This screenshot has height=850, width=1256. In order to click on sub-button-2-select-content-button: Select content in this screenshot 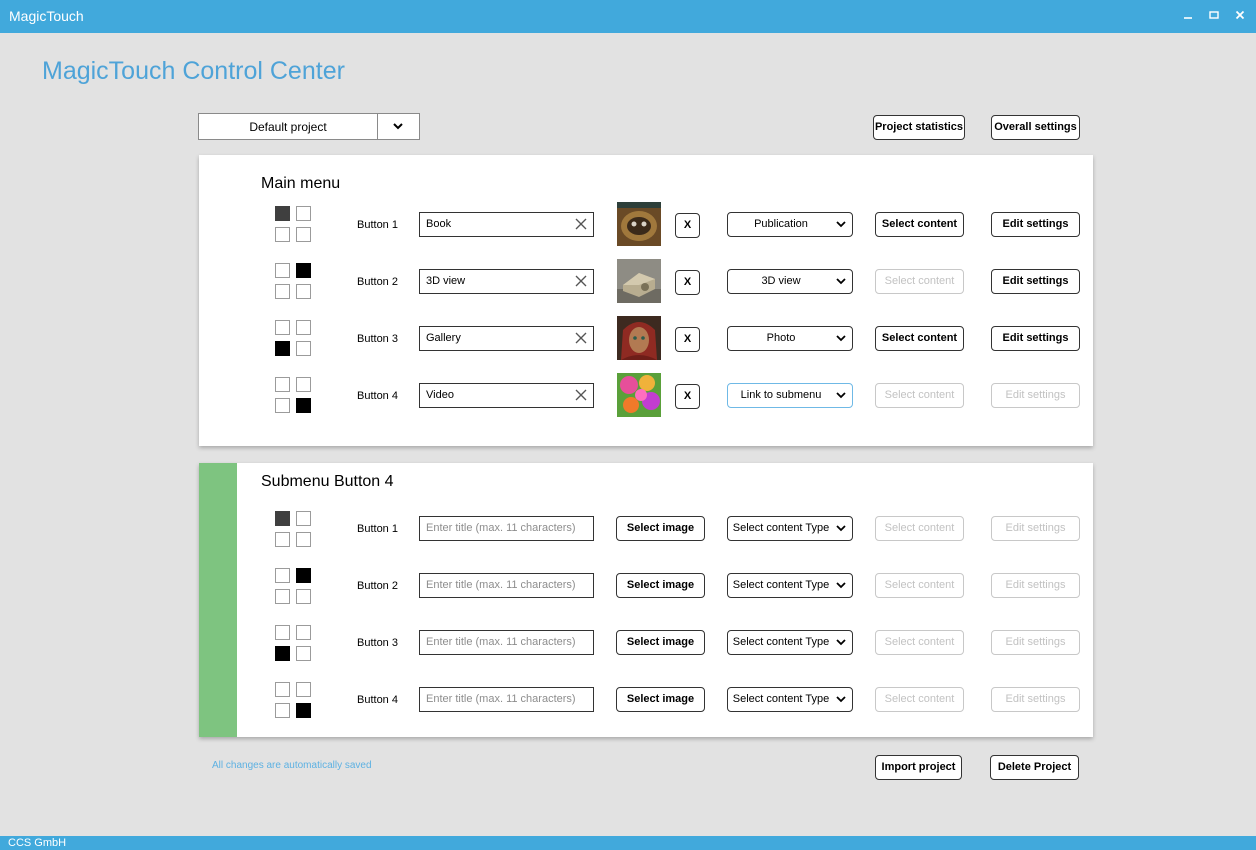, I will do `click(919, 585)`.